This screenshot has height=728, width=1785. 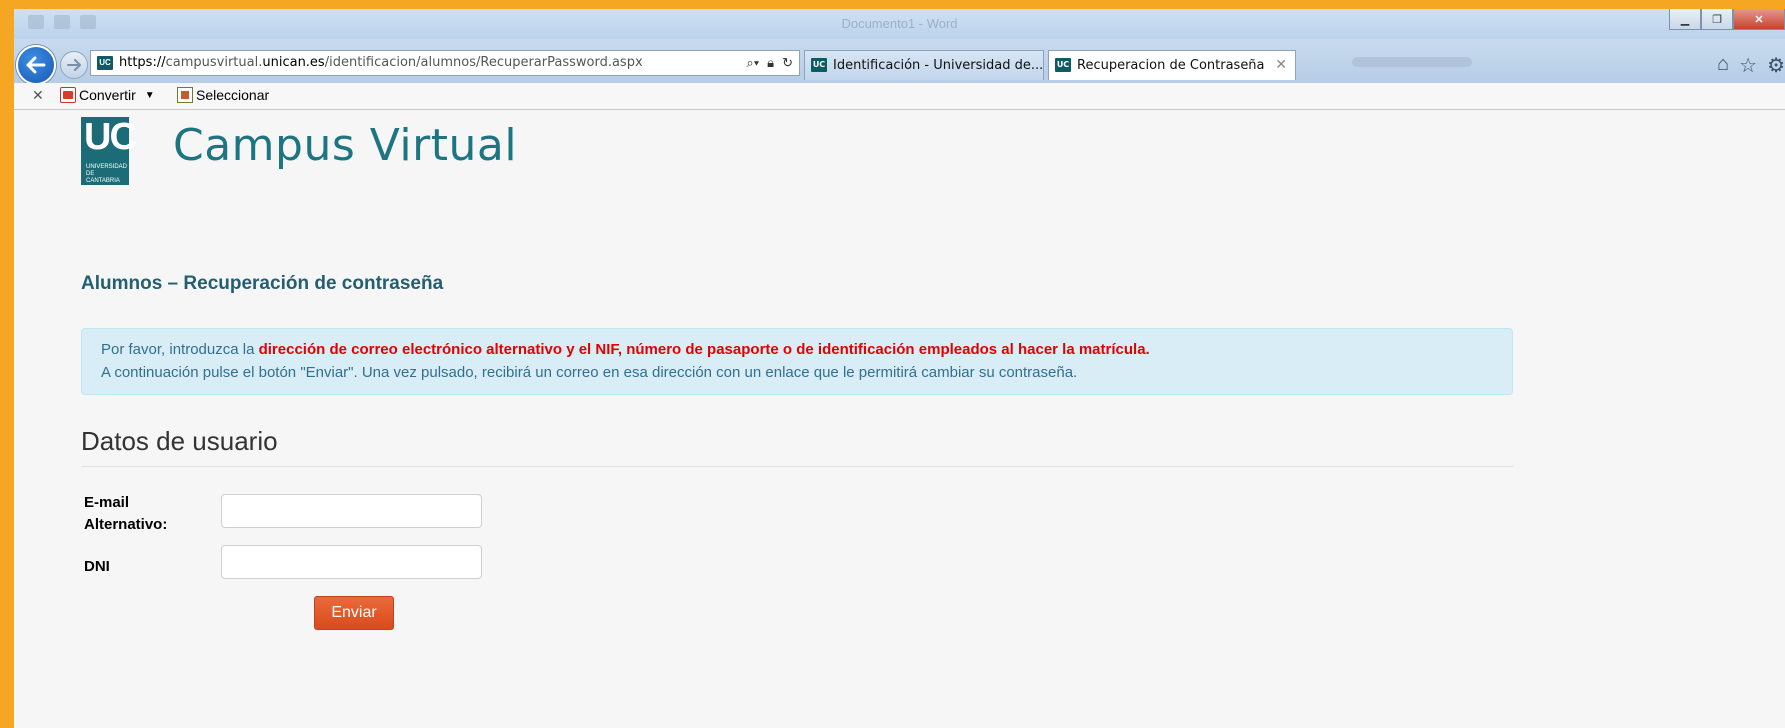 I want to click on logo-subtitle-line2: DE CANTABRIA, so click(x=103, y=177).